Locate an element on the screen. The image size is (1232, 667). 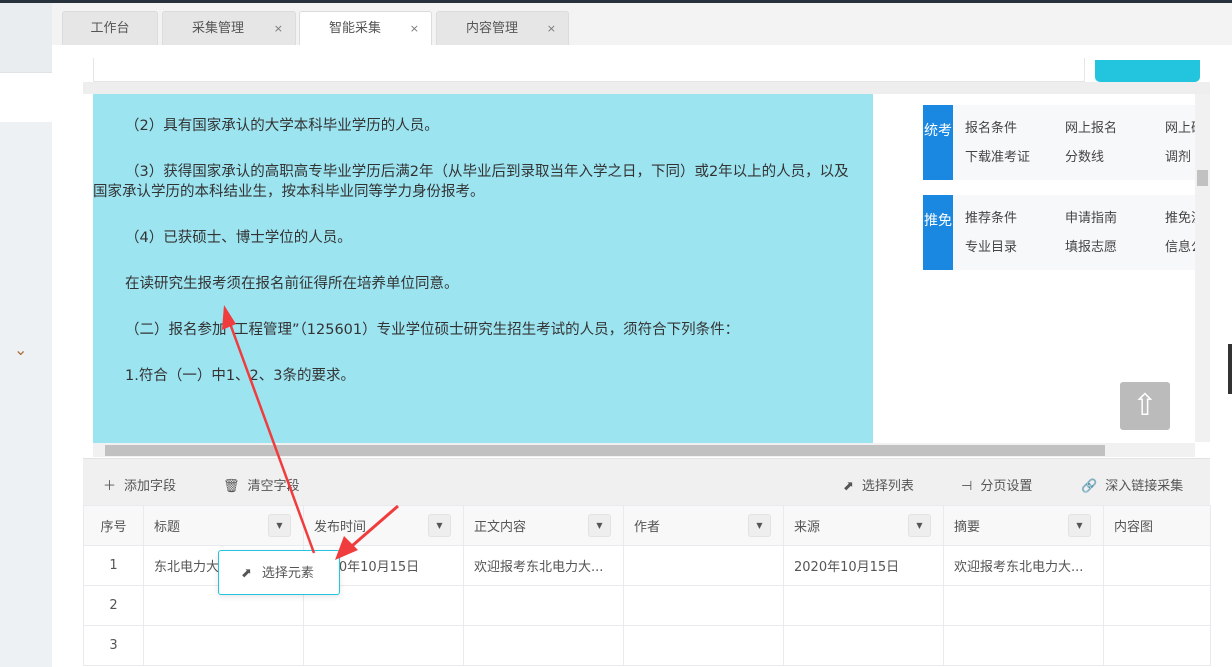
table-cell: 2 is located at coordinates (113, 605).